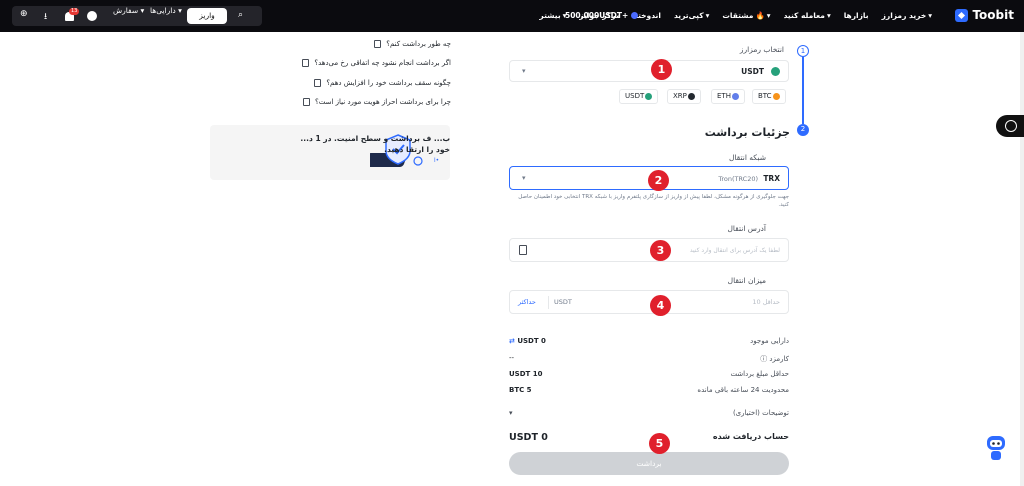  Describe the element at coordinates (775, 71) in the screenshot. I see `usdt-icon` at that location.